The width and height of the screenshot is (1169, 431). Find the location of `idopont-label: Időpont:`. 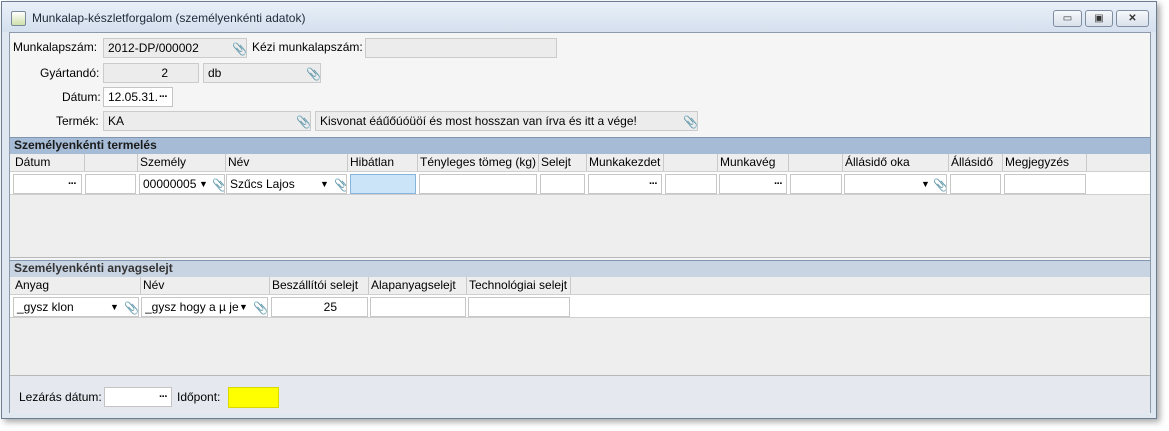

idopont-label: Időpont: is located at coordinates (199, 397).